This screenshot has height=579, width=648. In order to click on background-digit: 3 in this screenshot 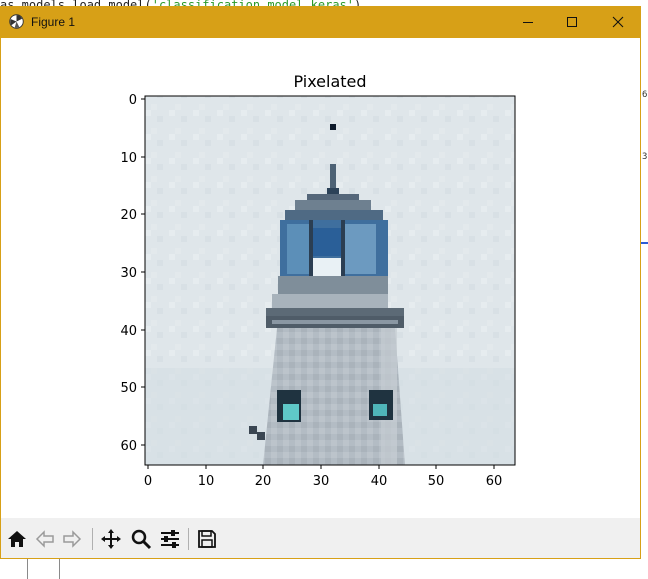, I will do `click(645, 157)`.